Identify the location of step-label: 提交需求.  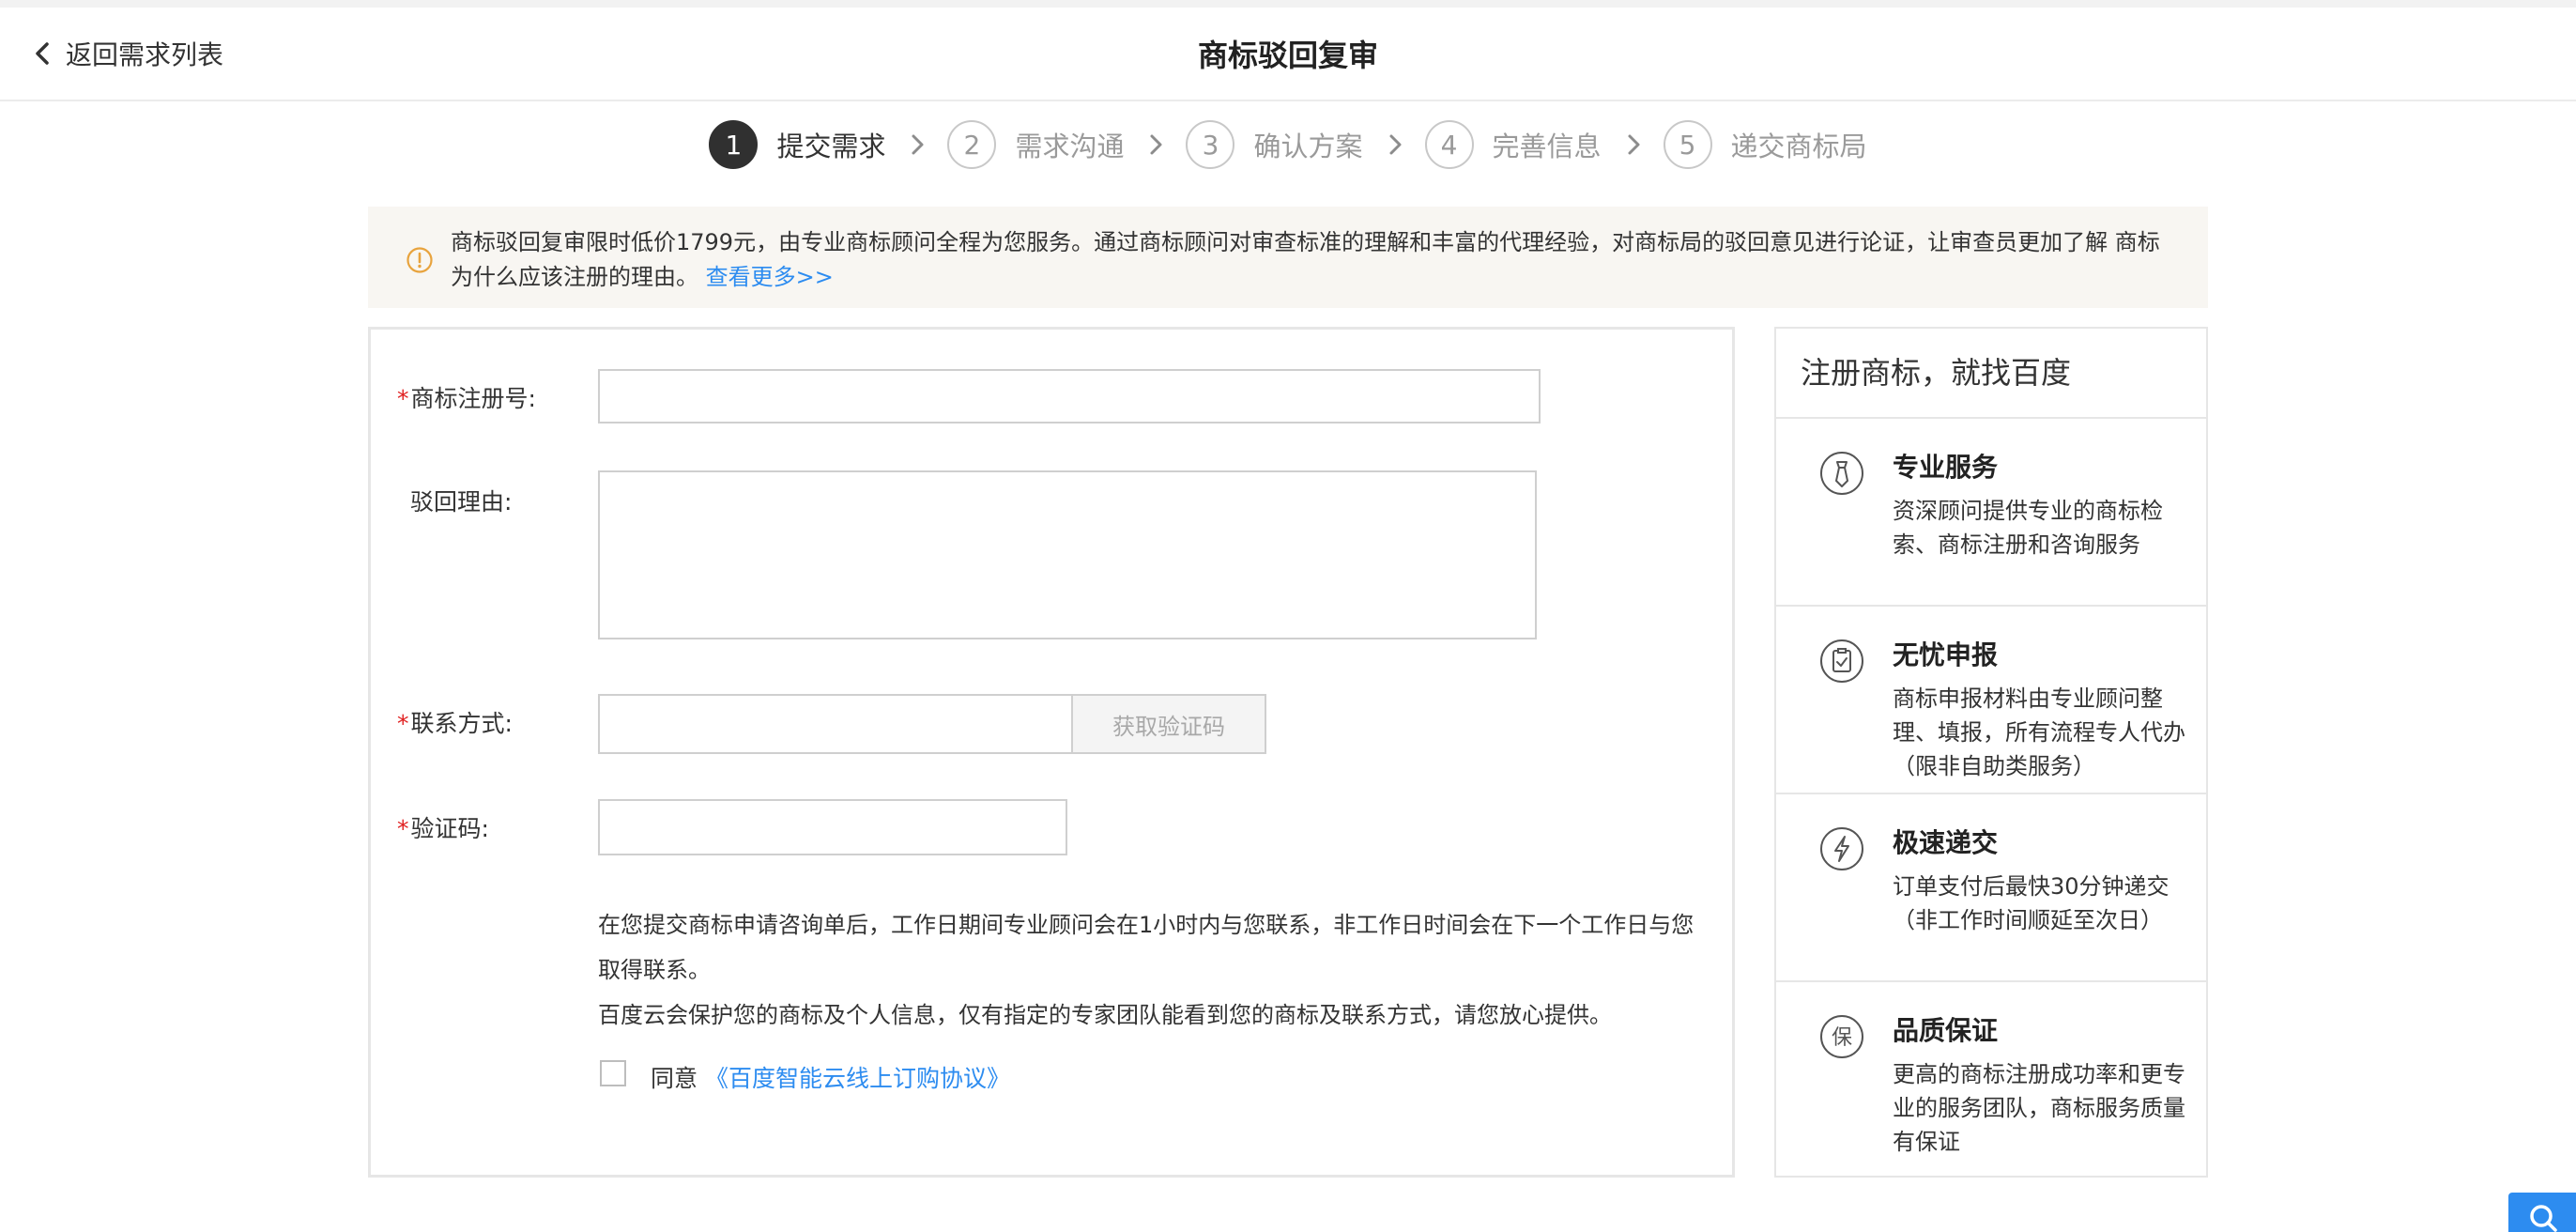
(831, 146).